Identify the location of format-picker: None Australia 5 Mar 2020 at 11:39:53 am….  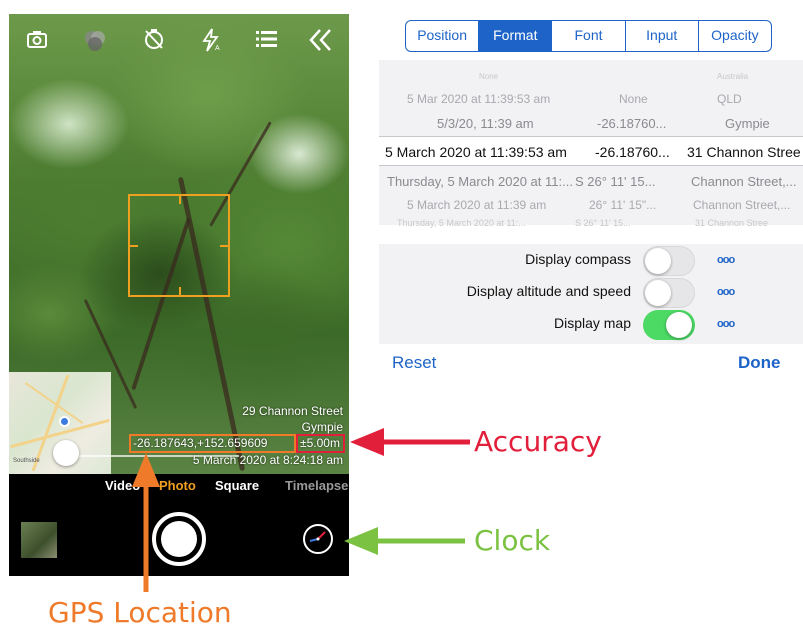
(591, 144).